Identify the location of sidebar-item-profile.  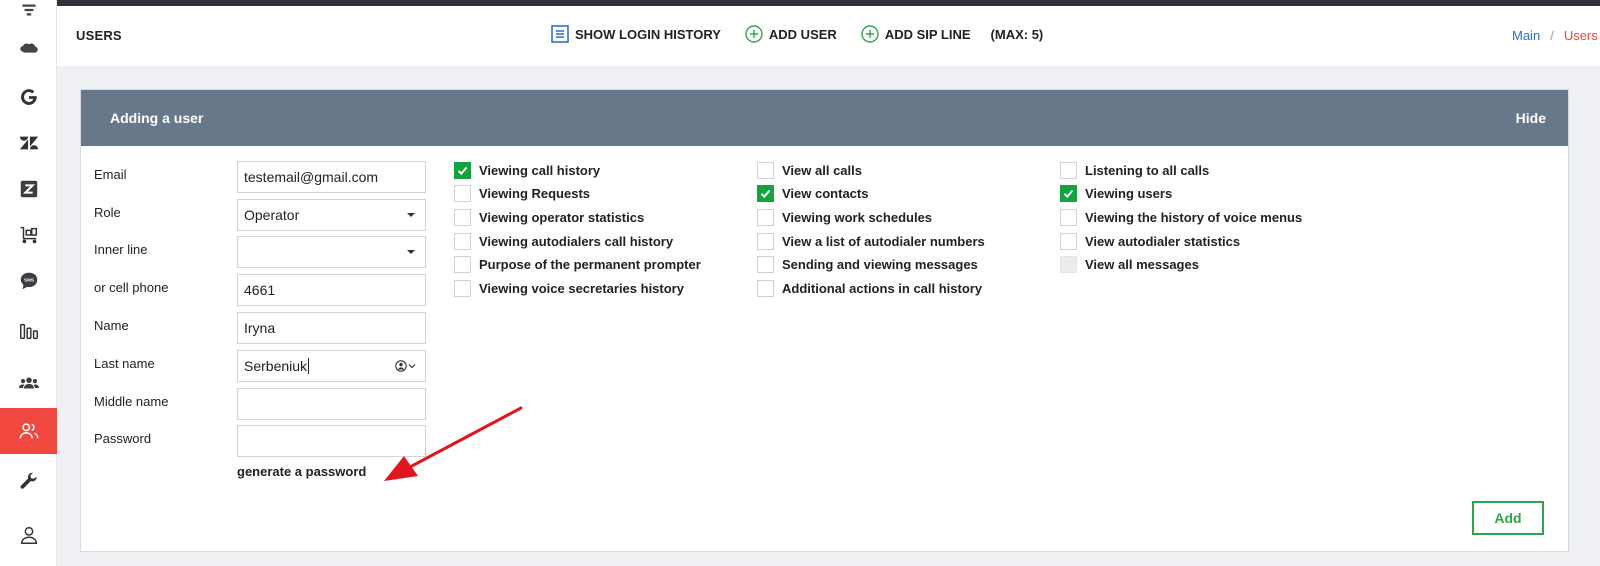
(28, 535).